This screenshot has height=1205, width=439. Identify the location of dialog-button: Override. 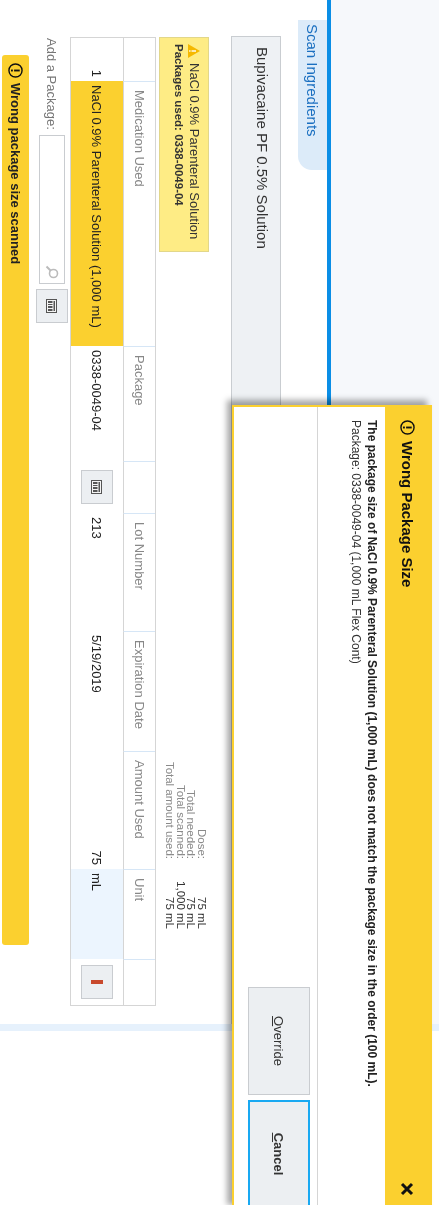
(279, 1041).